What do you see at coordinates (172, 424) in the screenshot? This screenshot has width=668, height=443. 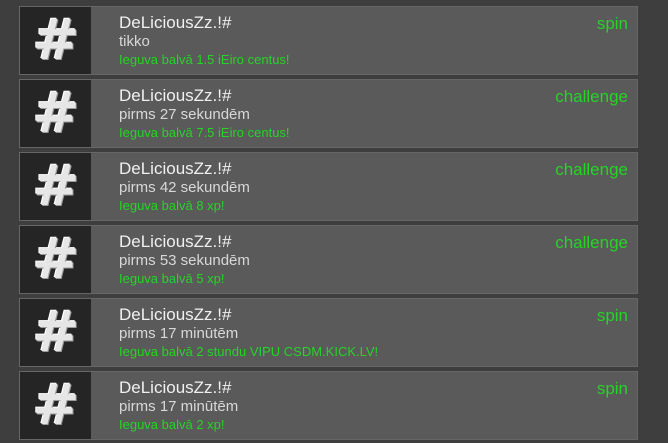 I see `reward-text: Ieguva balvā 2 xp!` at bounding box center [172, 424].